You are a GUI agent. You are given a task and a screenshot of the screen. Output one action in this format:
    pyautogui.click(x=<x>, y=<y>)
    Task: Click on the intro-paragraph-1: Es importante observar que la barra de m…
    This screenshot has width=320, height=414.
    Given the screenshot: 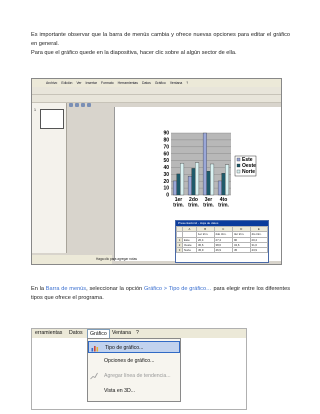 What is the action you would take?
    pyautogui.click(x=160, y=39)
    